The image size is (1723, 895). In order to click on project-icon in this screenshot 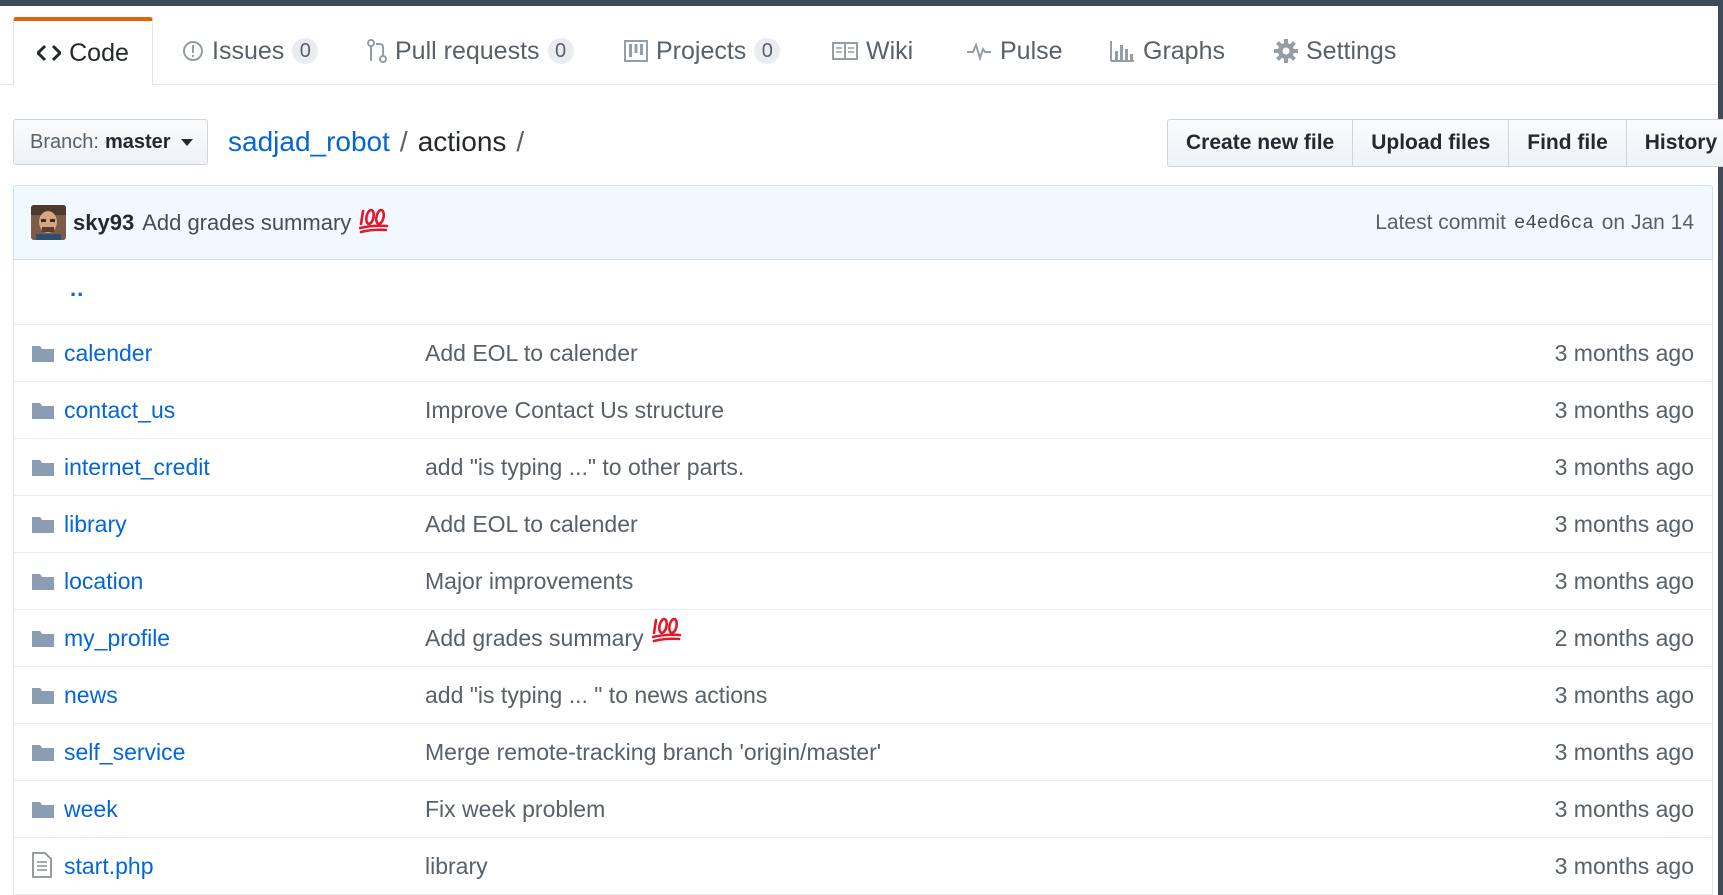, I will do `click(636, 51)`.